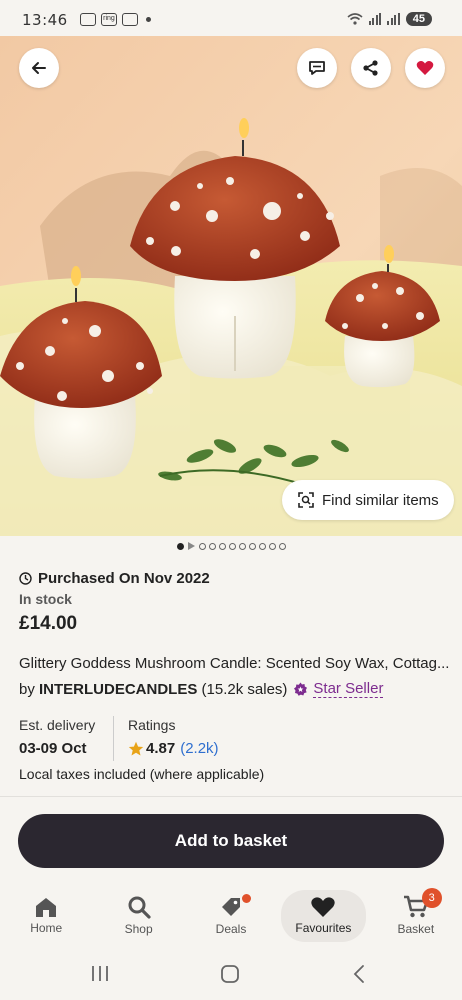  What do you see at coordinates (355, 19) in the screenshot?
I see `wifi-icon` at bounding box center [355, 19].